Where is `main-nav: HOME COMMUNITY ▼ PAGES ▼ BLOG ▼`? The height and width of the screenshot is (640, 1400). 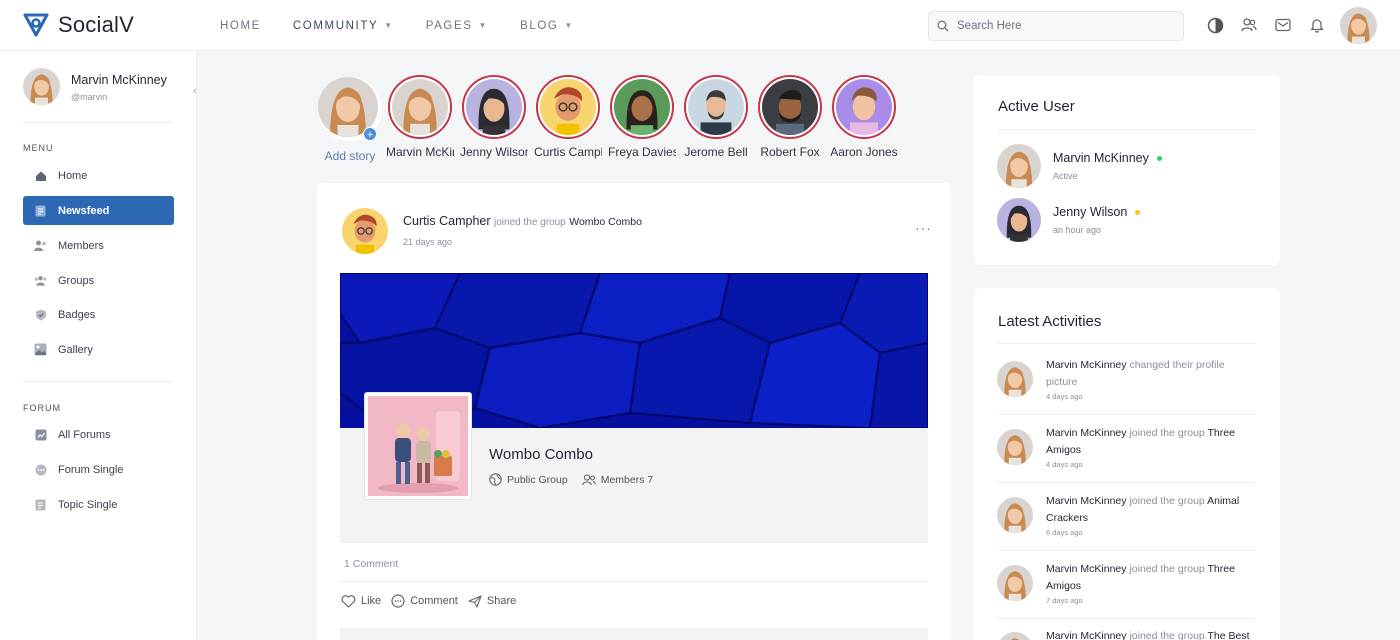
main-nav: HOME COMMUNITY ▼ PAGES ▼ BLOG ▼ is located at coordinates (413, 25).